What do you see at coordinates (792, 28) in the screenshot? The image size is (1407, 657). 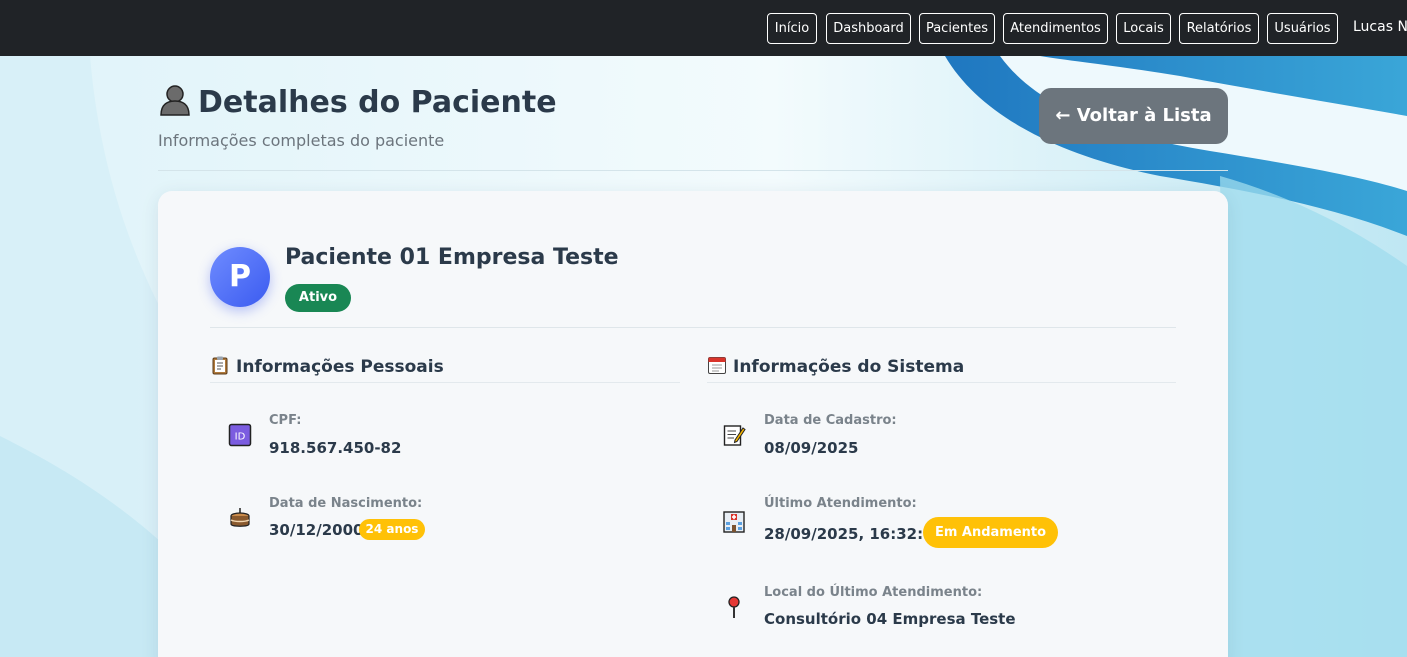 I see `nav-inicio-button: Início` at bounding box center [792, 28].